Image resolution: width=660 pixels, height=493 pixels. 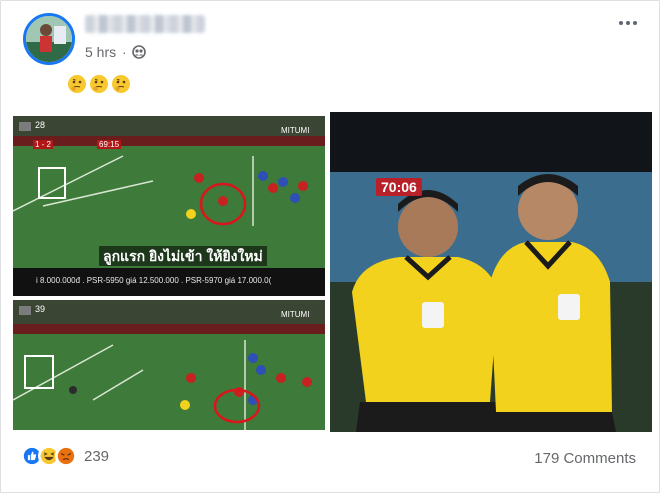 I want to click on match-clock: 69:15, so click(x=109, y=144).